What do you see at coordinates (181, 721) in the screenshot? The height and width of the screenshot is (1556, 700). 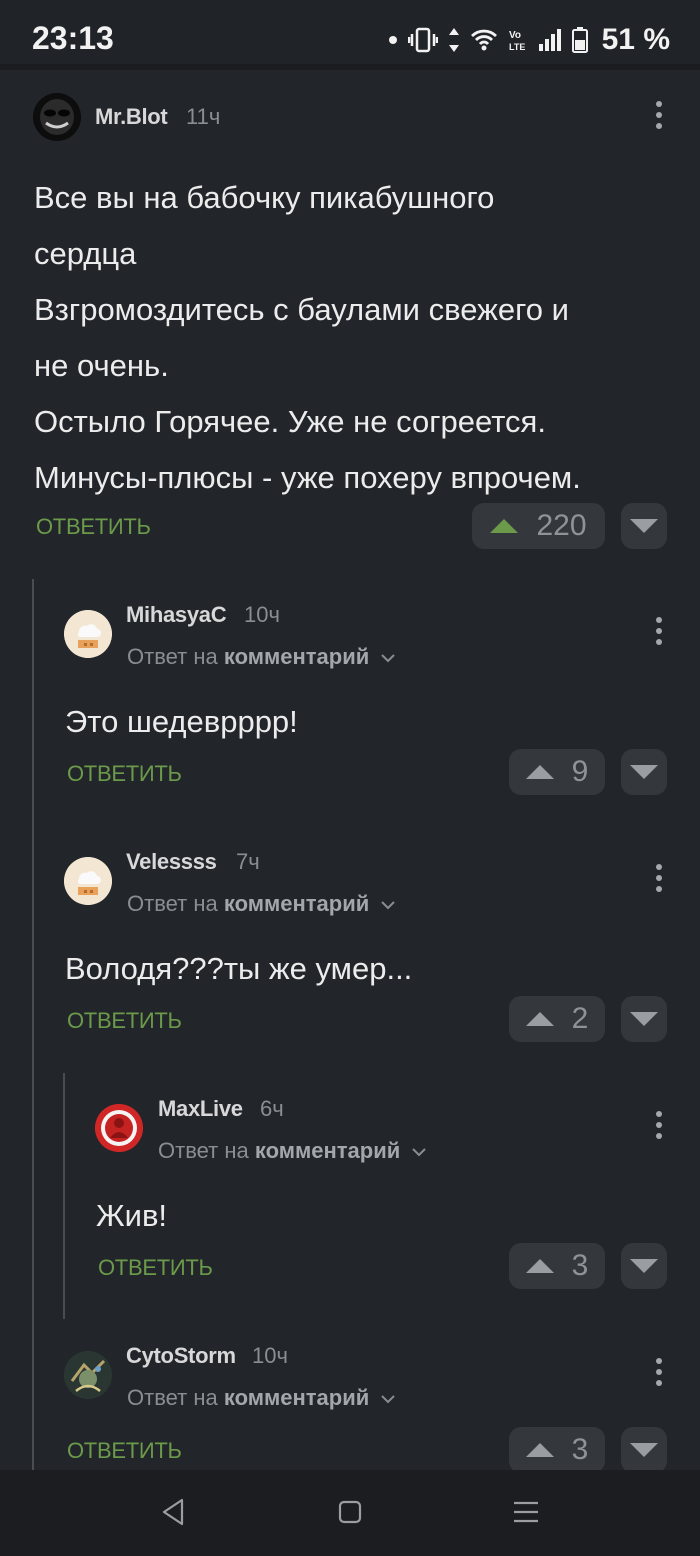 I see `comment-text: Это шедеврррр!` at bounding box center [181, 721].